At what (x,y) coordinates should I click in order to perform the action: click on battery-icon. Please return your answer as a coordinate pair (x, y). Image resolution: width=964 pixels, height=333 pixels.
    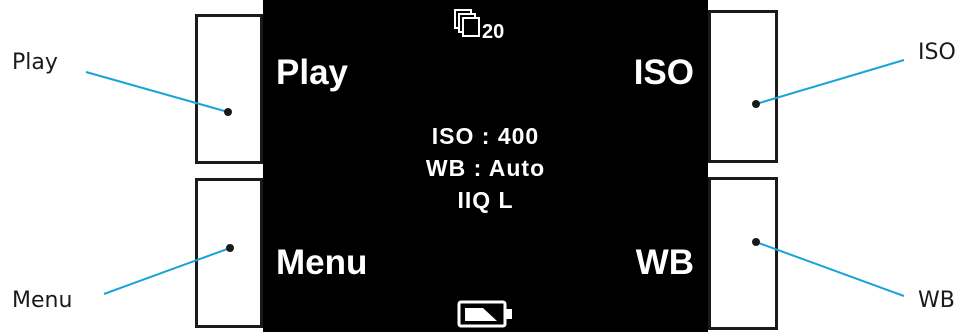
    Looking at the image, I should click on (487, 314).